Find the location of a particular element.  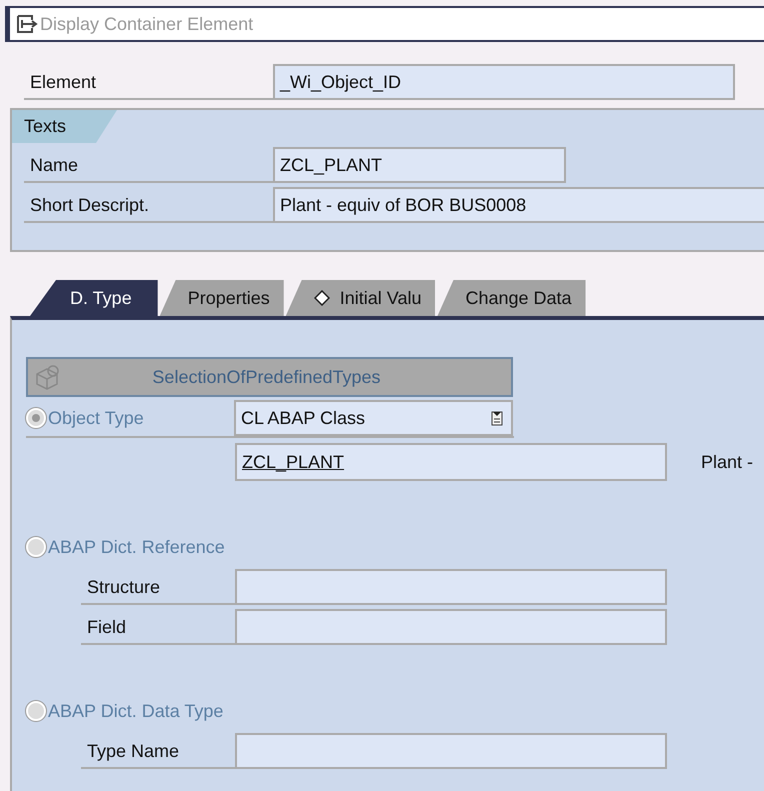

display-icon is located at coordinates (27, 24).